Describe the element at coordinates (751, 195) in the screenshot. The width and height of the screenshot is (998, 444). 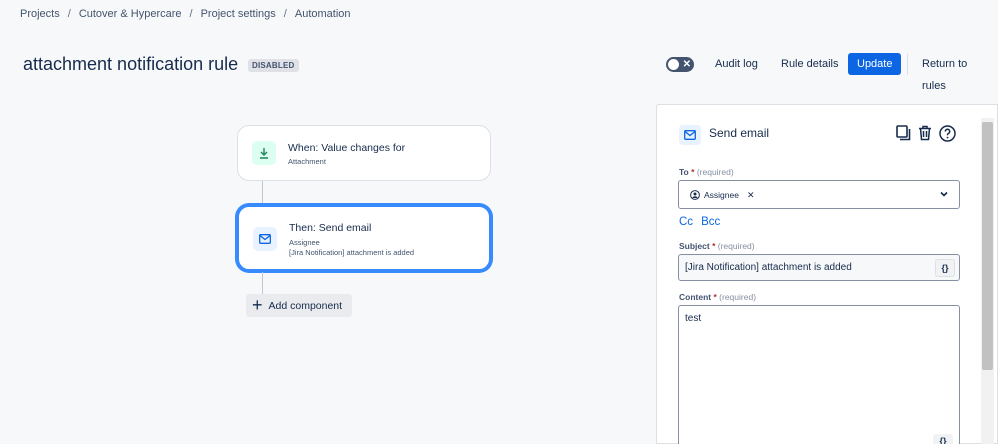
I see `remove-chip-icon: ✕` at that location.